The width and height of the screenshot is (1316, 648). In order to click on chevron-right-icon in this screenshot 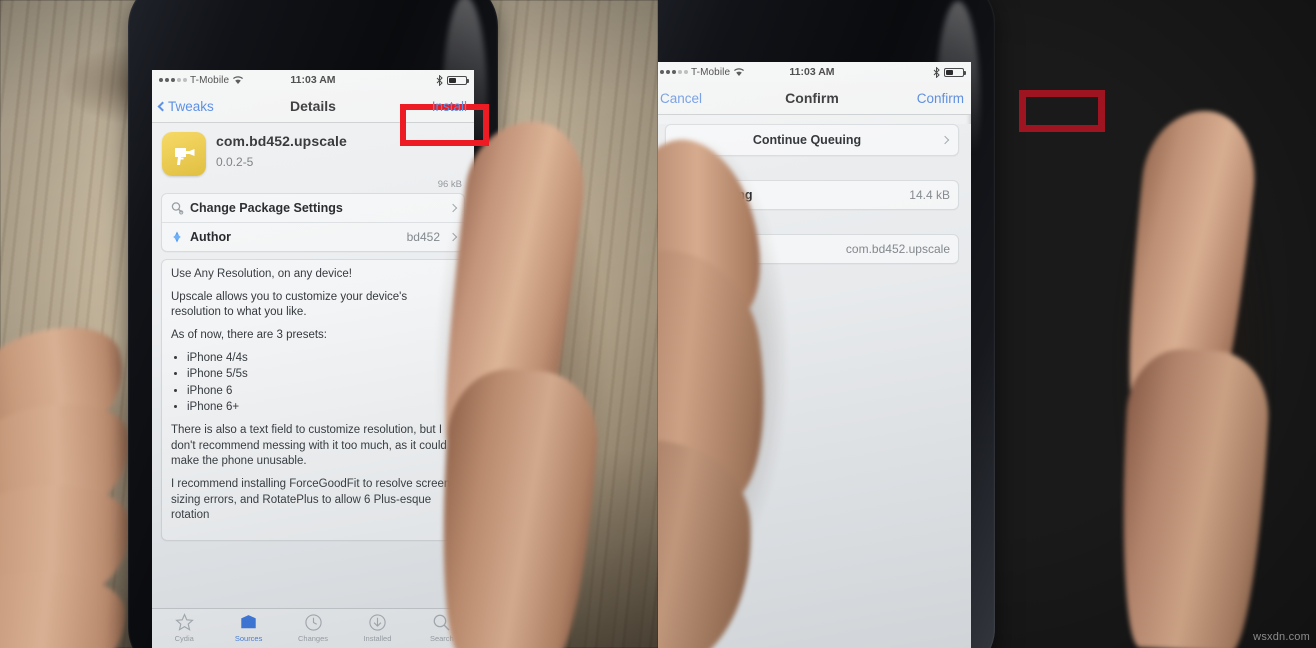, I will do `click(945, 140)`.